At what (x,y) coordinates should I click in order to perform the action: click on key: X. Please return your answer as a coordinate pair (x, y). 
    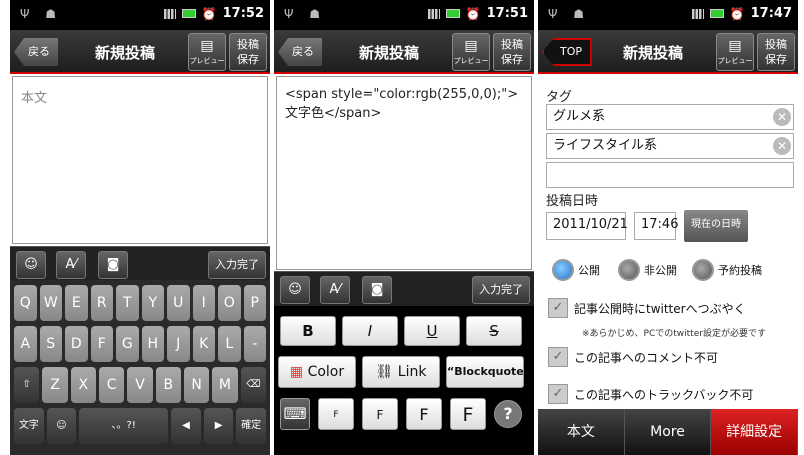
    Looking at the image, I should click on (83, 385).